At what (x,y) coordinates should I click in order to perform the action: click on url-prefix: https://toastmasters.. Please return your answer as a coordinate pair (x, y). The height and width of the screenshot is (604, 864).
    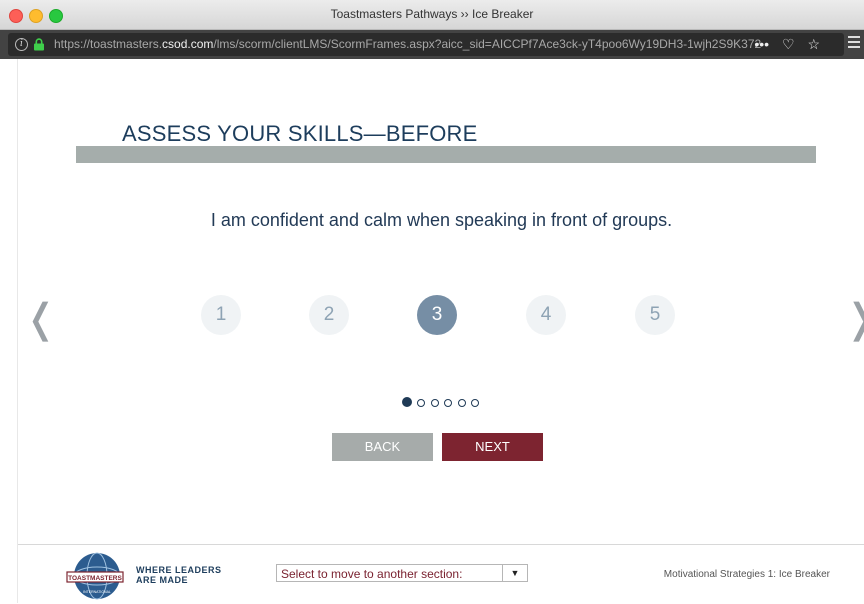
    Looking at the image, I should click on (108, 44).